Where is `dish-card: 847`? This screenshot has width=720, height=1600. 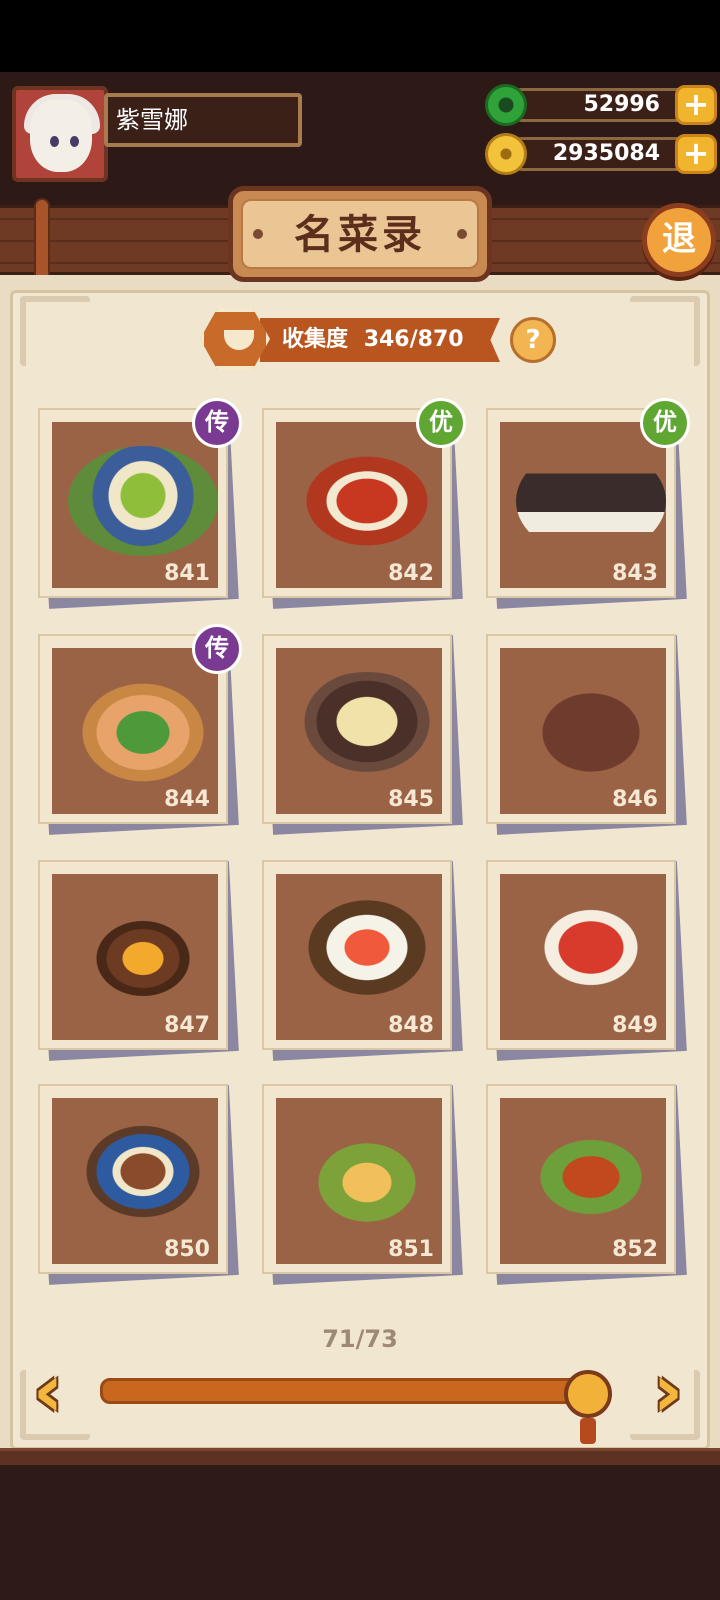 dish-card: 847 is located at coordinates (138, 960).